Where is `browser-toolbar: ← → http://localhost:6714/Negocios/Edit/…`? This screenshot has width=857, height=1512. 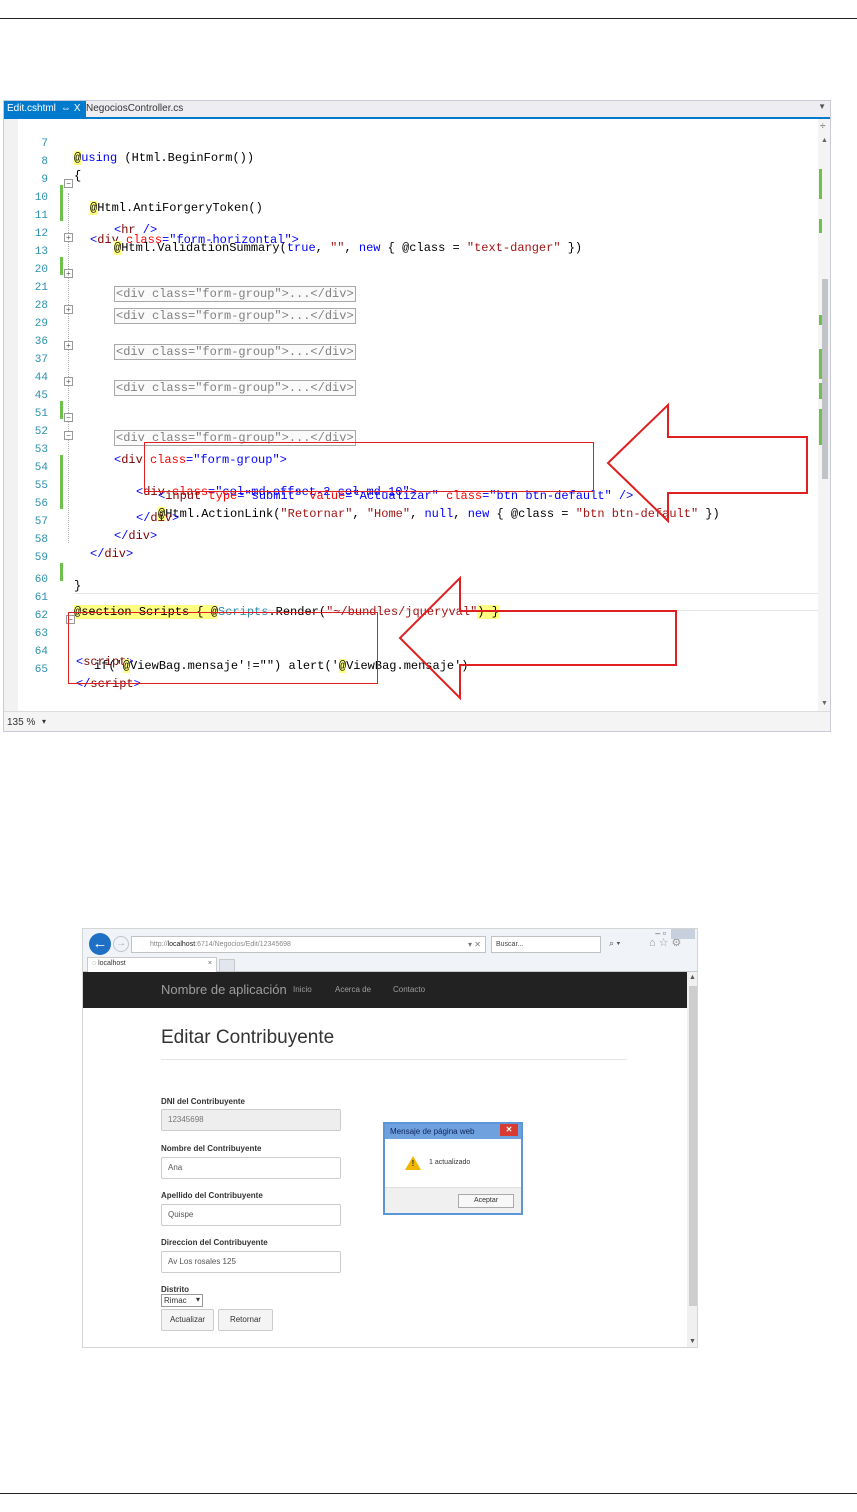
browser-toolbar: ← → http://localhost:6714/Negocios/Edit/… is located at coordinates (390, 950).